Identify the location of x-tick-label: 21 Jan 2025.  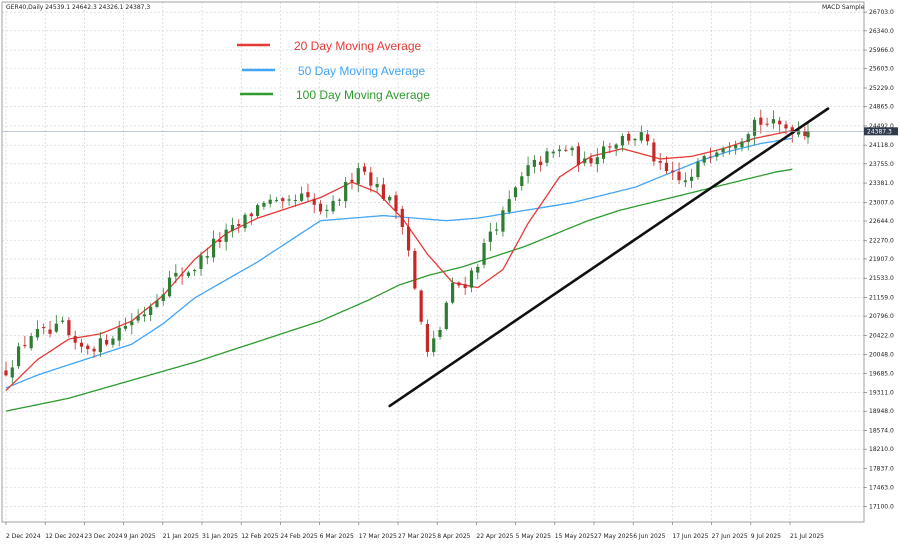
(181, 536).